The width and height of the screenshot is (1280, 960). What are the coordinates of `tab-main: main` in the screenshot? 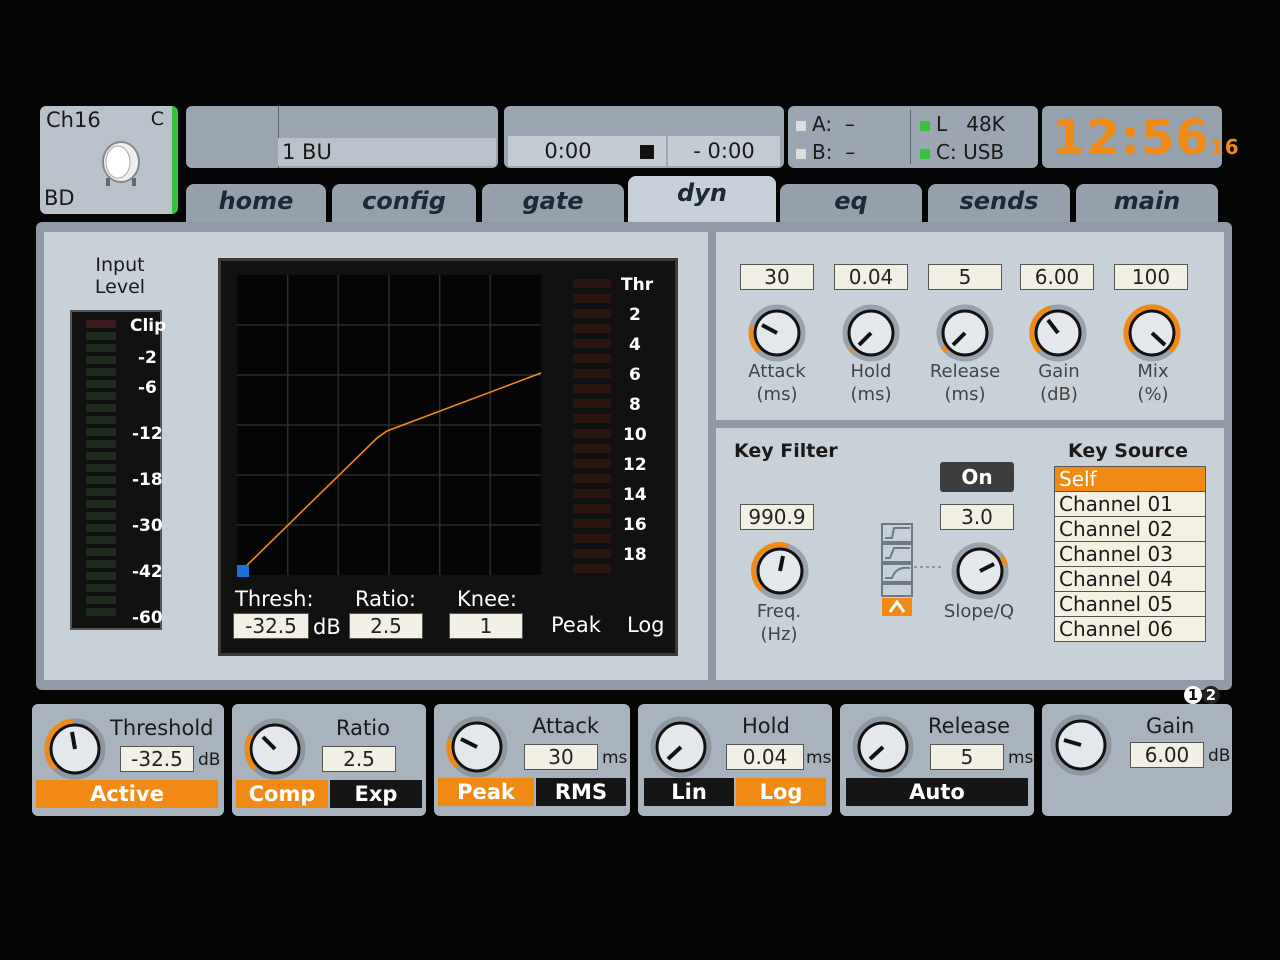 It's located at (1147, 203).